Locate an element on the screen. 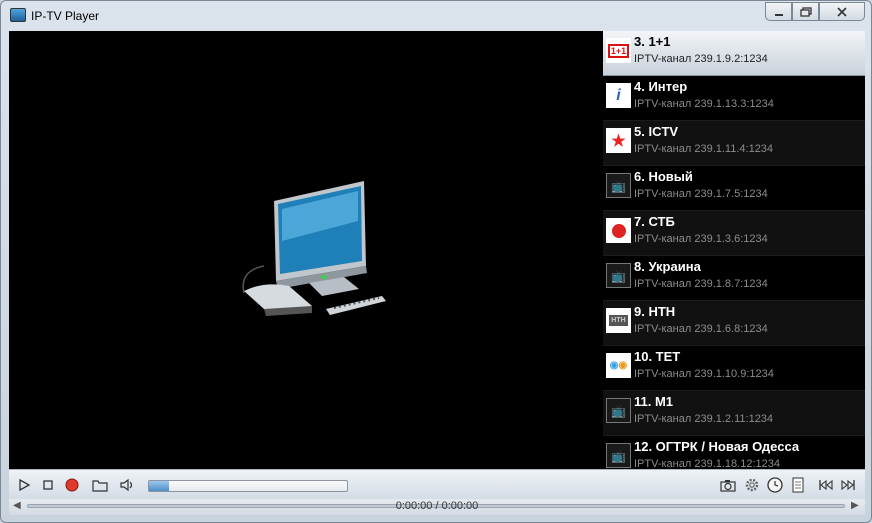 This screenshot has height=523, width=872. play-button is located at coordinates (24, 485).